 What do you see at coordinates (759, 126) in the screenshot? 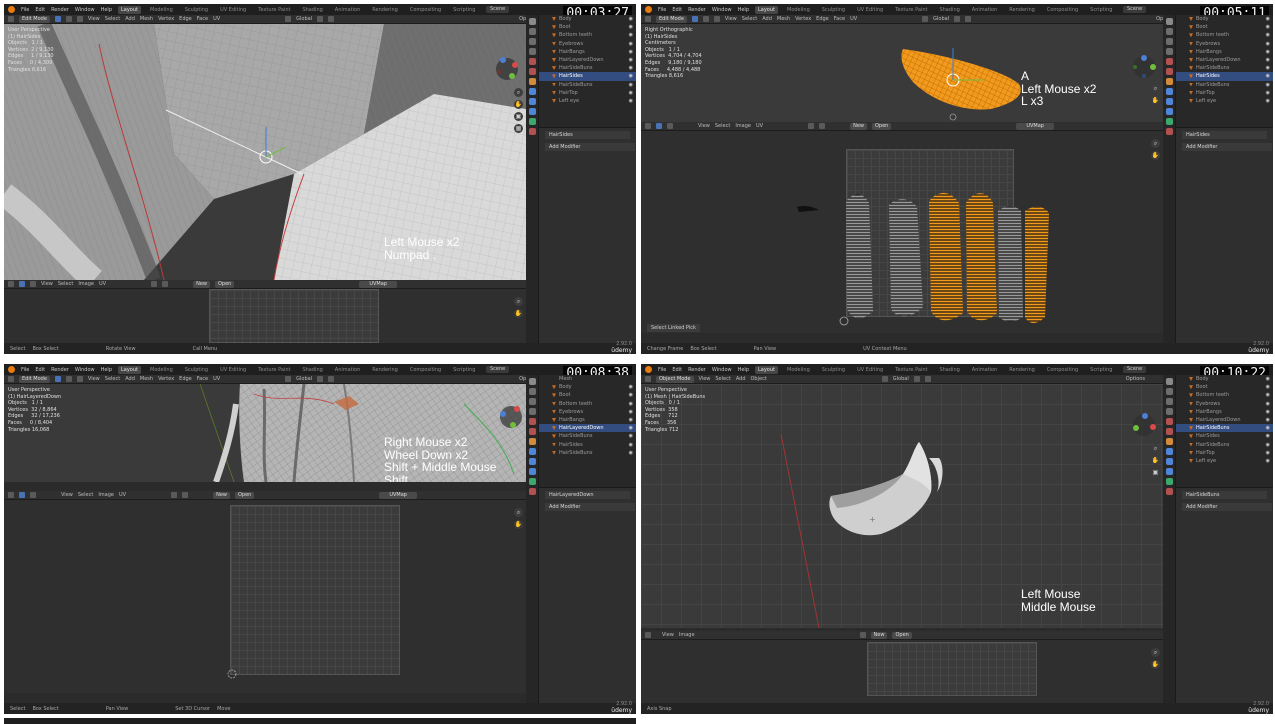
I see `uv-menu-uv: UV` at bounding box center [759, 126].